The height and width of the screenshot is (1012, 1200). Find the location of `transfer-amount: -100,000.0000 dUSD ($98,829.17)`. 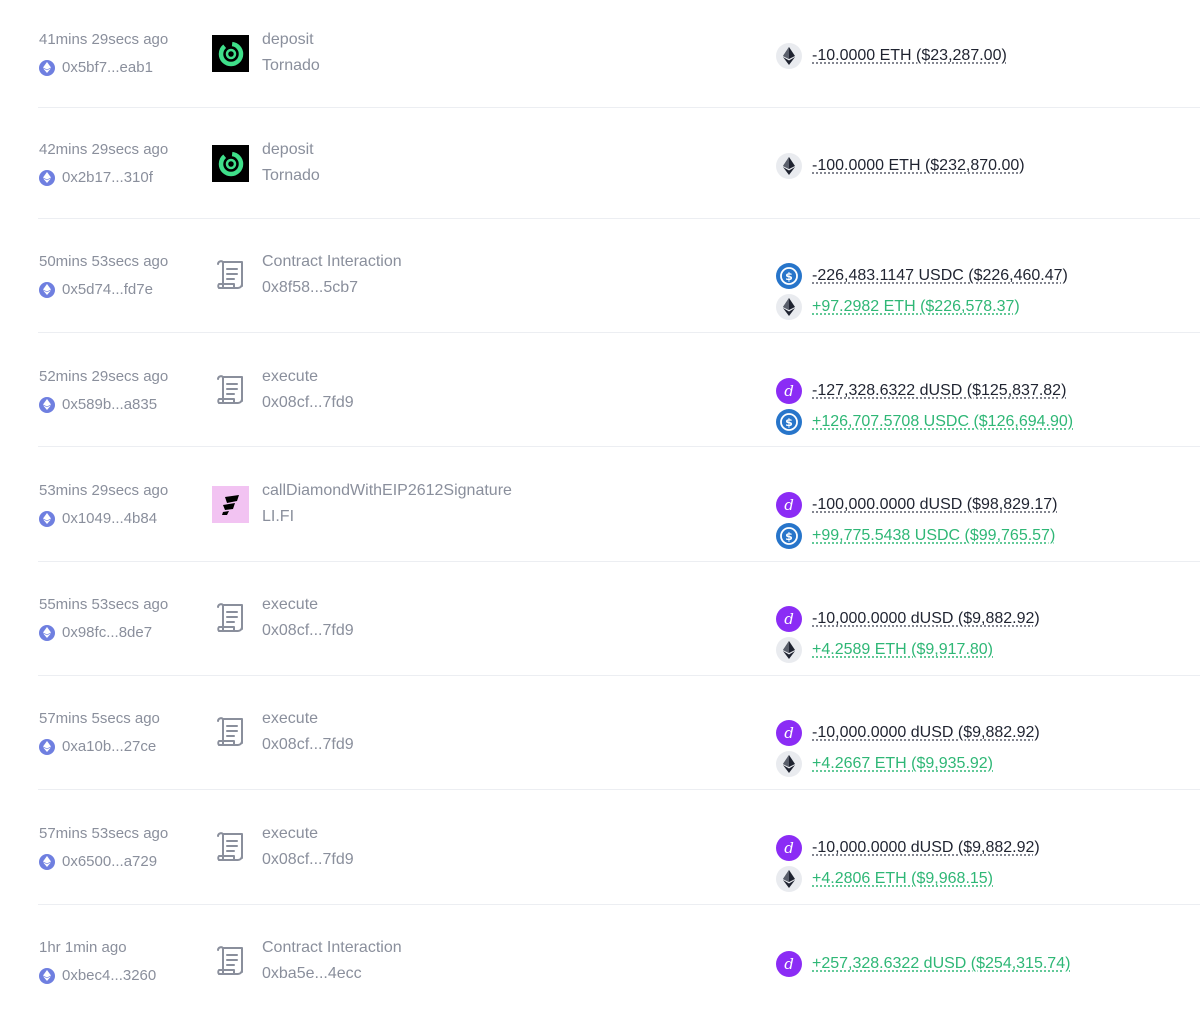

transfer-amount: -100,000.0000 dUSD ($98,829.17) is located at coordinates (935, 505).